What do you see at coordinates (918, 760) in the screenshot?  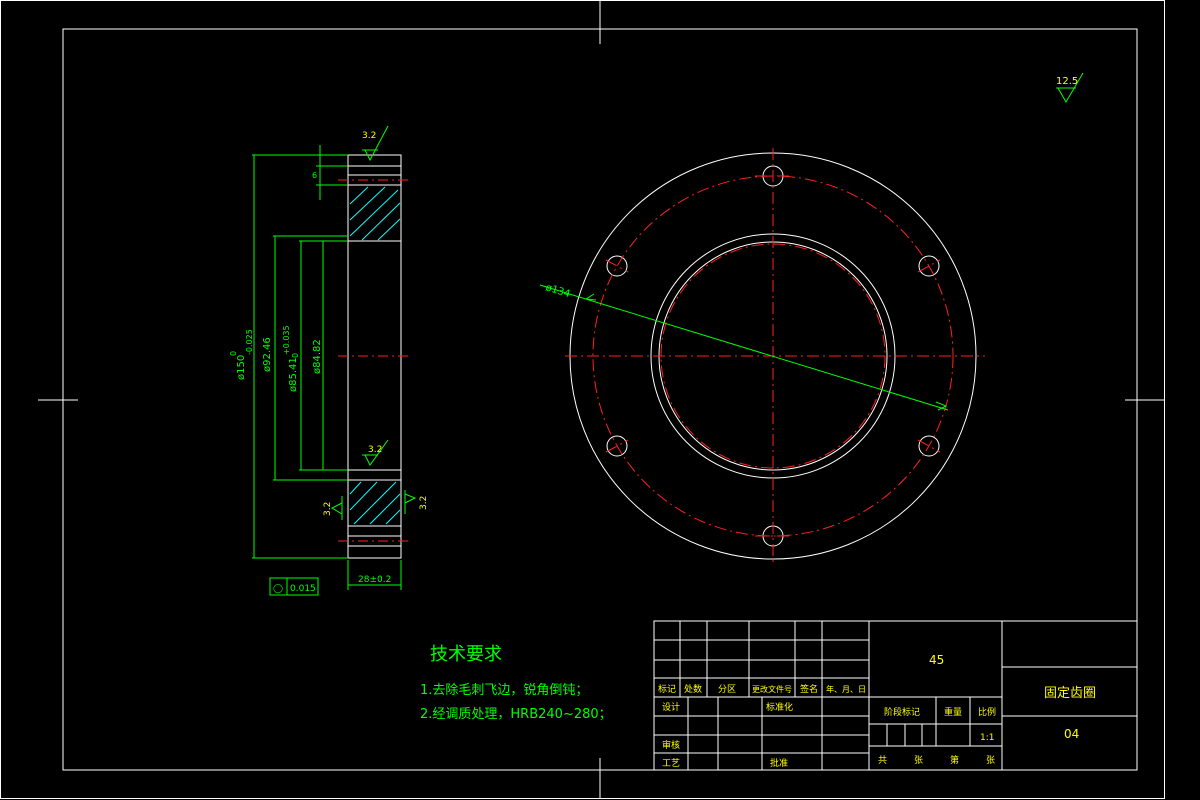 I see `tb-sheets: 张` at bounding box center [918, 760].